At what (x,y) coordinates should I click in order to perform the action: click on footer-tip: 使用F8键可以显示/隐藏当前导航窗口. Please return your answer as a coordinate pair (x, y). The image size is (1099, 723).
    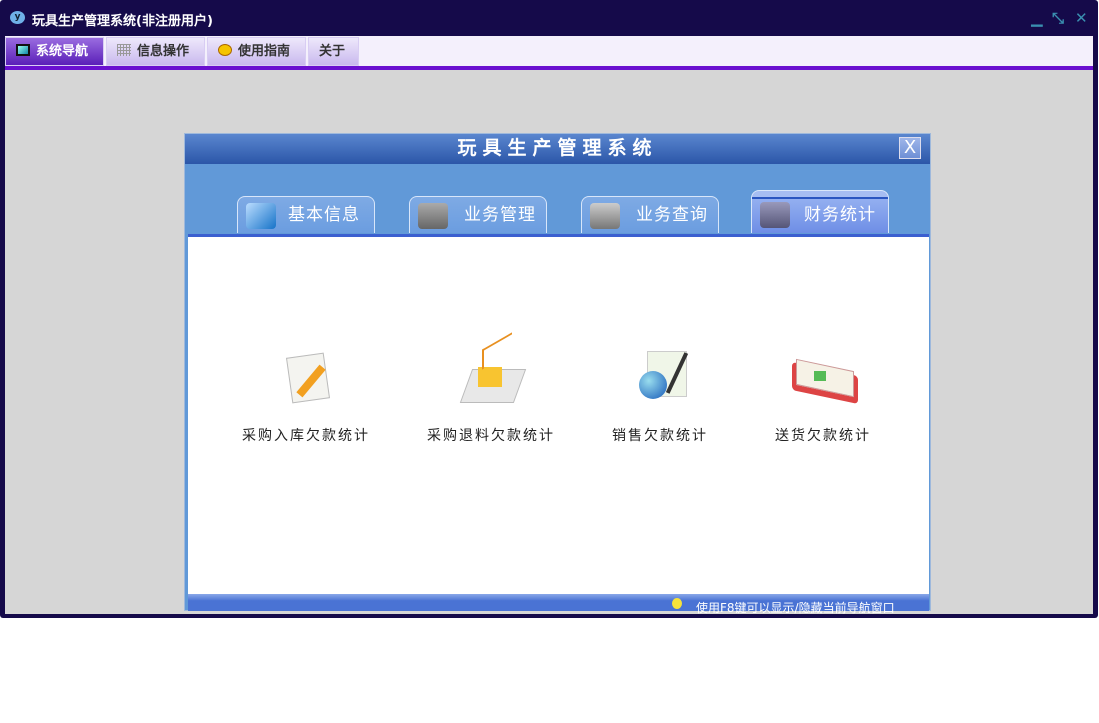
    Looking at the image, I should click on (795, 608).